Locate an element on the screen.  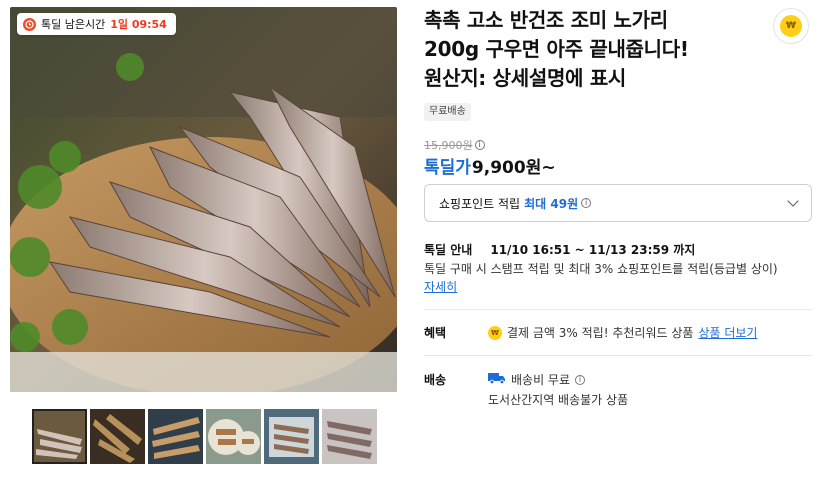
benefit-text: 결제 금액 3% 적립! 추천리워드 상품 is located at coordinates (600, 333).